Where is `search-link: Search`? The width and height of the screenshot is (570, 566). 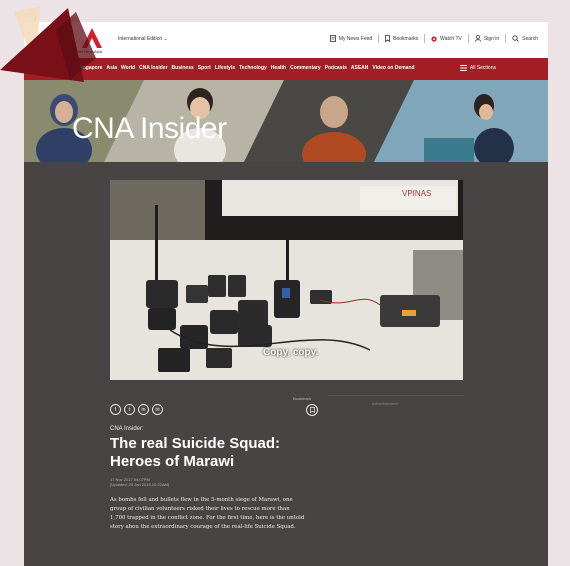
search-link: Search is located at coordinates (525, 38).